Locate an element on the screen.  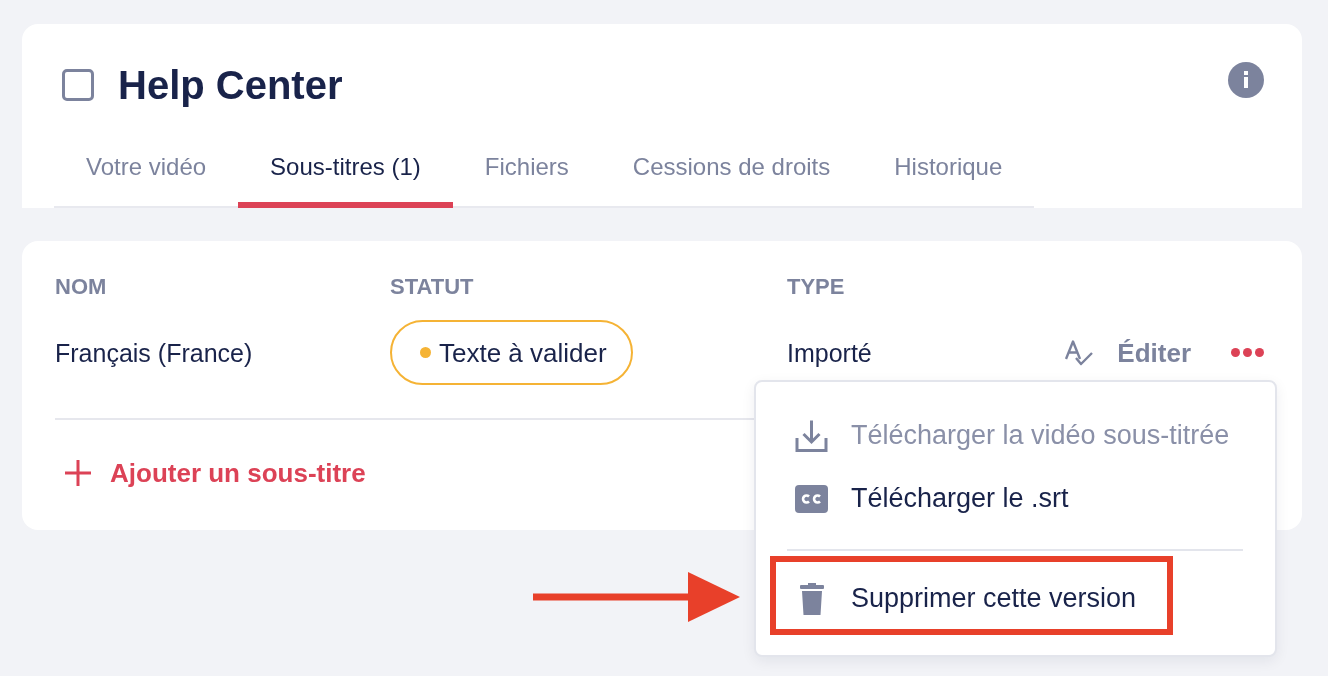
menu-item: Supprimer cette version is located at coordinates (1015, 598).